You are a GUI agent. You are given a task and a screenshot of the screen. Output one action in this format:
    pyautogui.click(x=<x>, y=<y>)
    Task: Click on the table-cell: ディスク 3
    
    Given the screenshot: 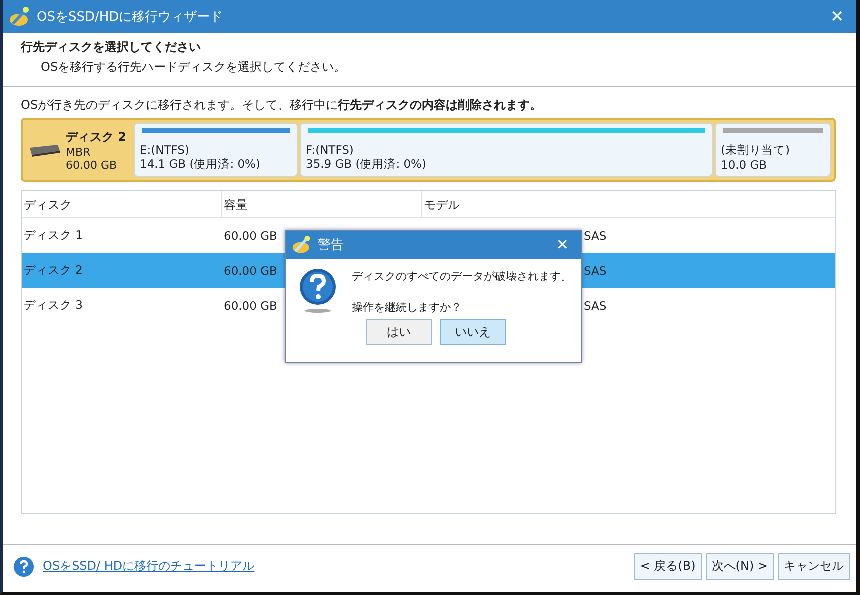 What is the action you would take?
    pyautogui.click(x=122, y=305)
    